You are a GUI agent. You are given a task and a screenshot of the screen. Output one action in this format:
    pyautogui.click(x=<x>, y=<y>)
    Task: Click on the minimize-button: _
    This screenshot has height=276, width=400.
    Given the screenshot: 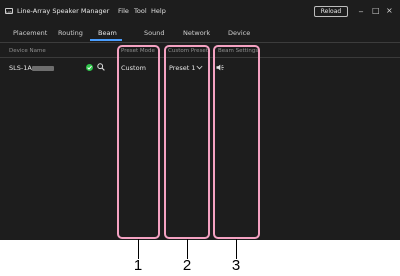 What is the action you would take?
    pyautogui.click(x=361, y=8)
    